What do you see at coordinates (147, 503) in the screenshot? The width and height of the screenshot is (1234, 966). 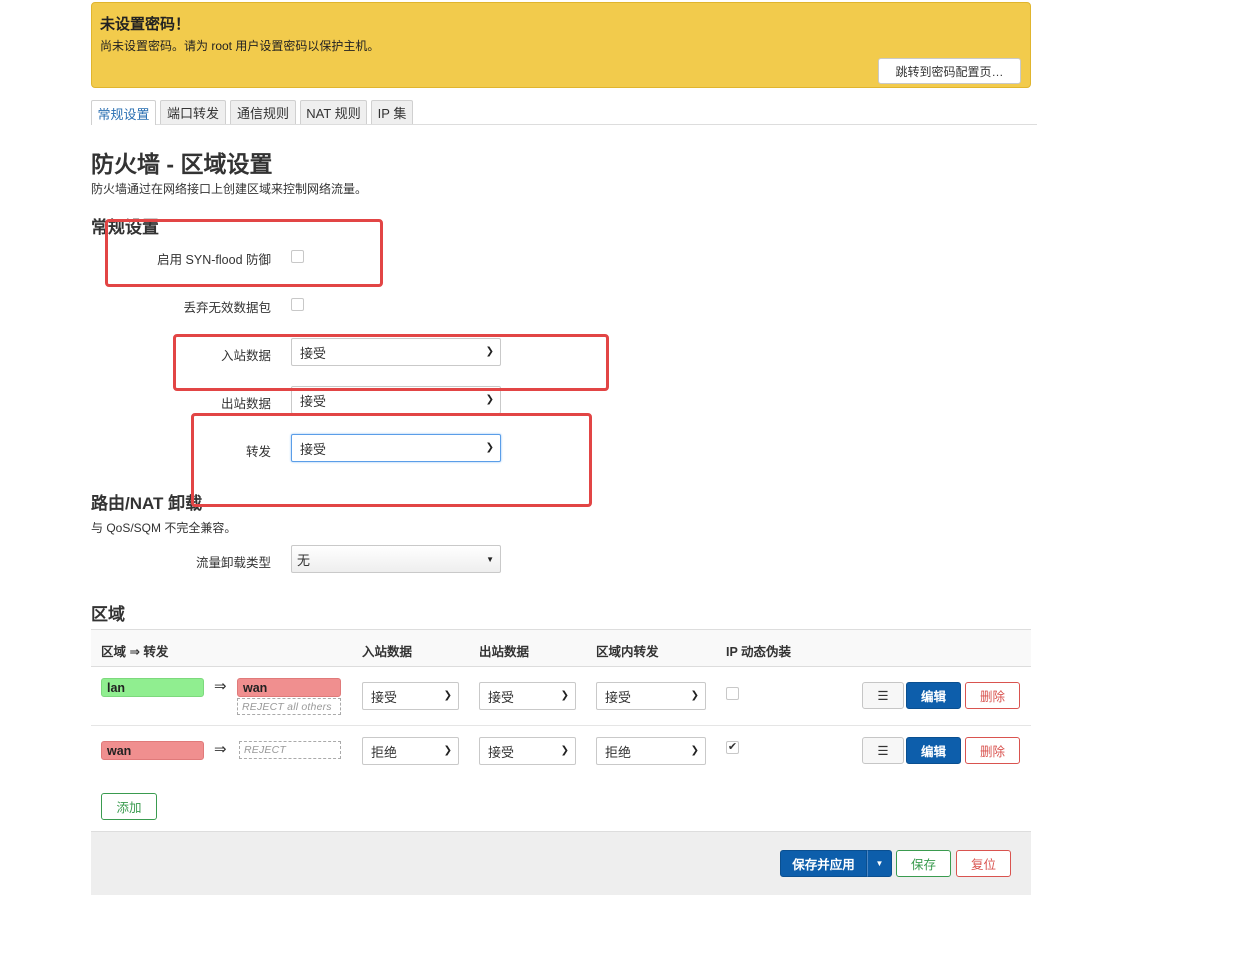 I see `offload-heading: 路由/NAT 卸载` at bounding box center [147, 503].